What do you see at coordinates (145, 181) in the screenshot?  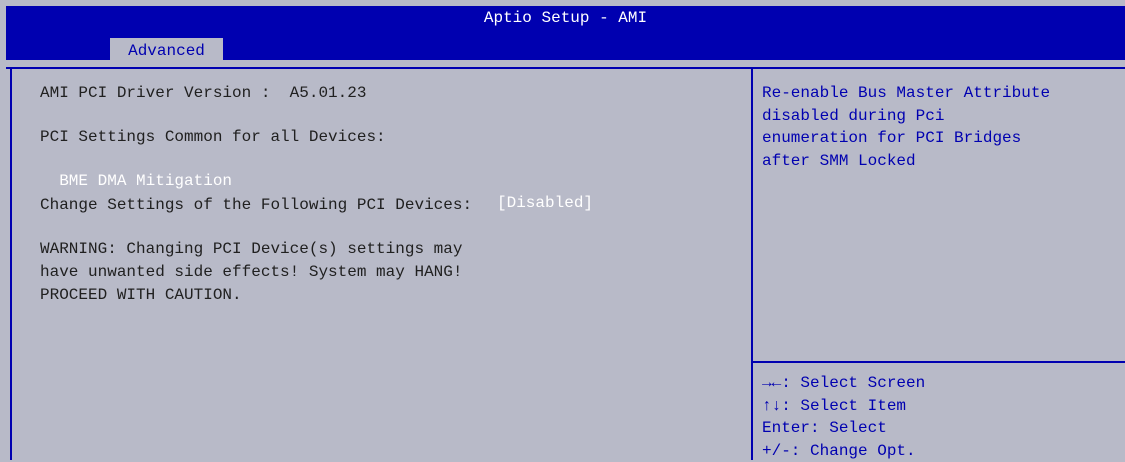 I see `setting-label: BME DMA Mitigation` at bounding box center [145, 181].